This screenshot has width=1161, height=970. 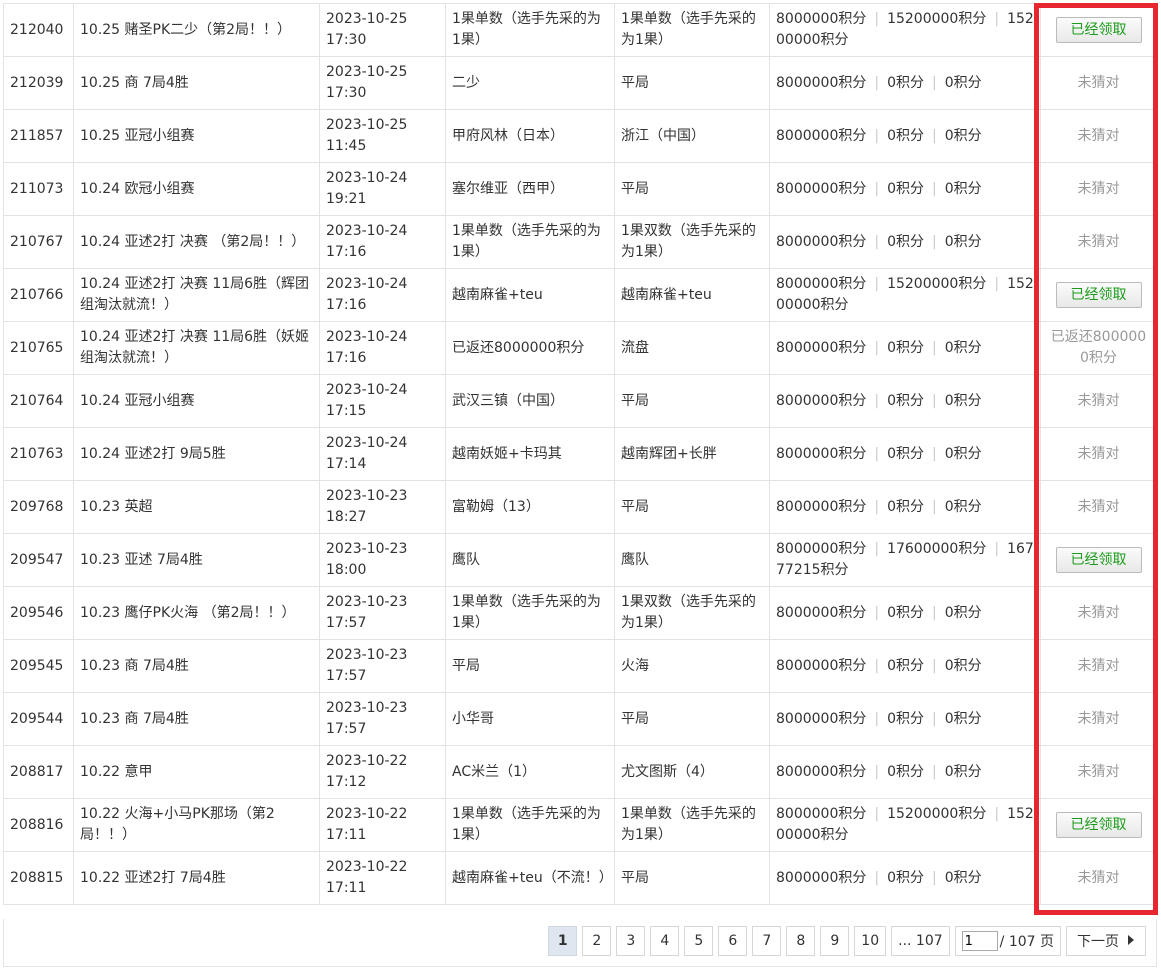 I want to click on bet-id: 210767, so click(x=38, y=242).